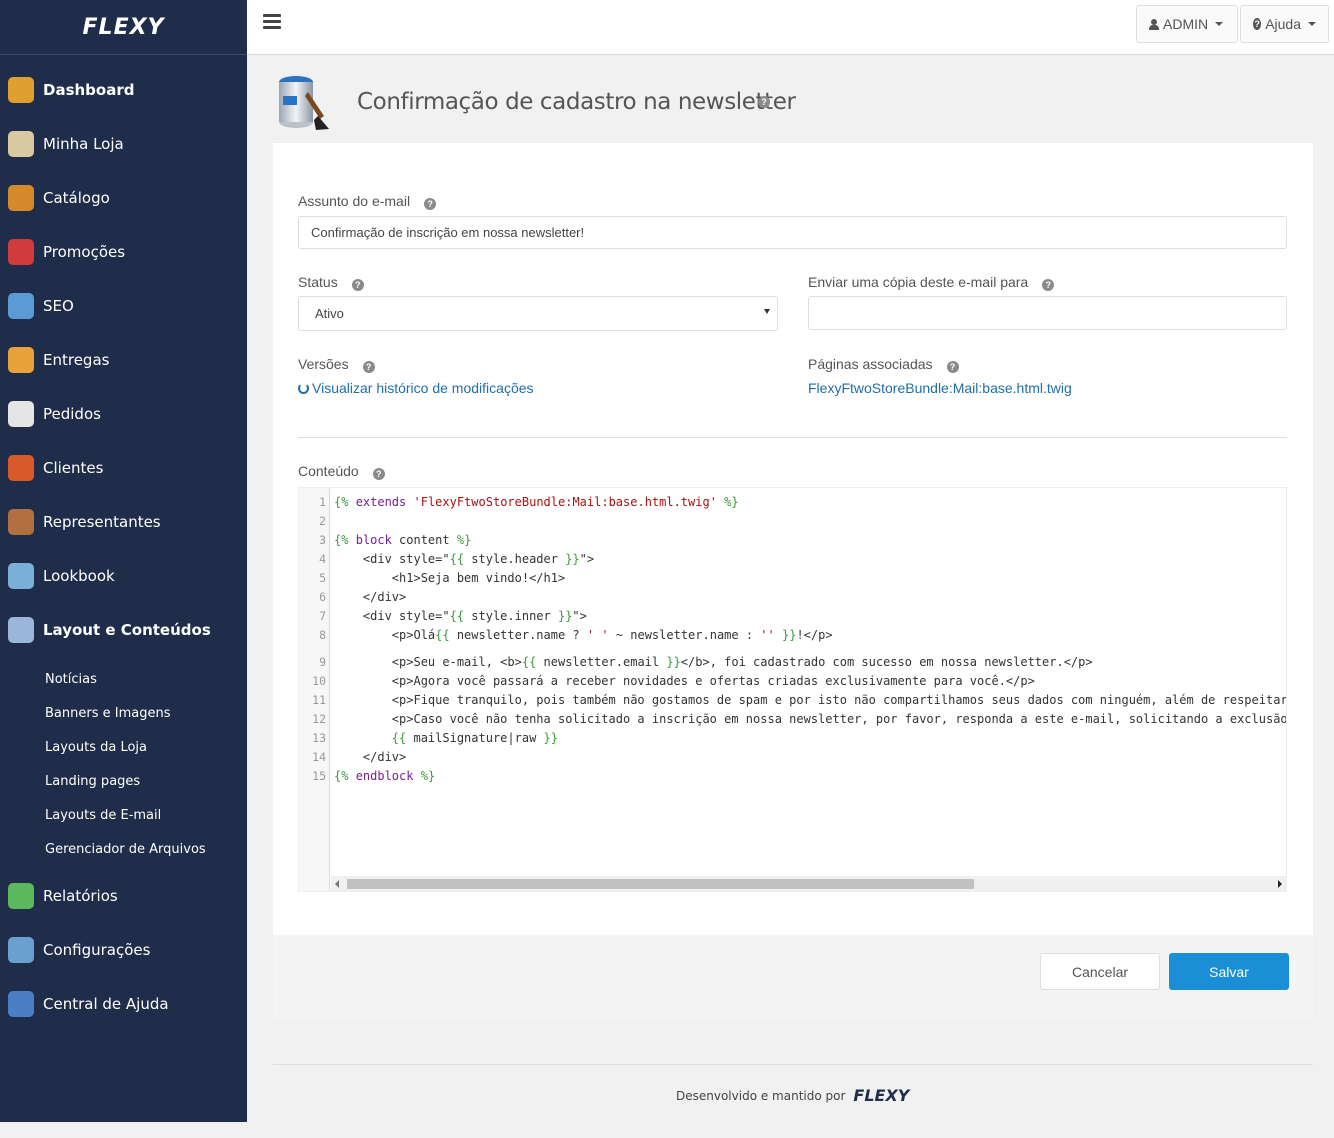 The height and width of the screenshot is (1138, 1334). I want to click on scroll-right-icon, so click(1280, 884).